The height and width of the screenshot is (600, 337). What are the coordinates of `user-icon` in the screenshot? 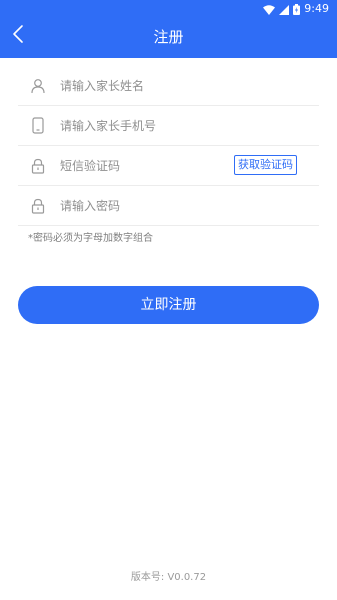 It's located at (38, 86).